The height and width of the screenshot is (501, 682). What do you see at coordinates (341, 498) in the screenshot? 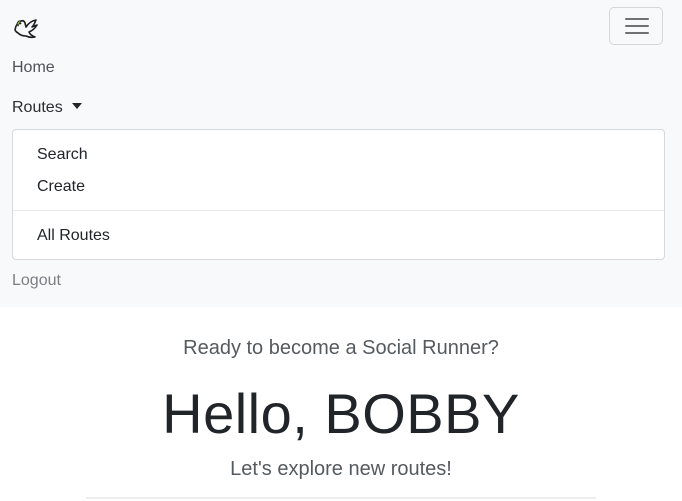
I see `hero-divider` at bounding box center [341, 498].